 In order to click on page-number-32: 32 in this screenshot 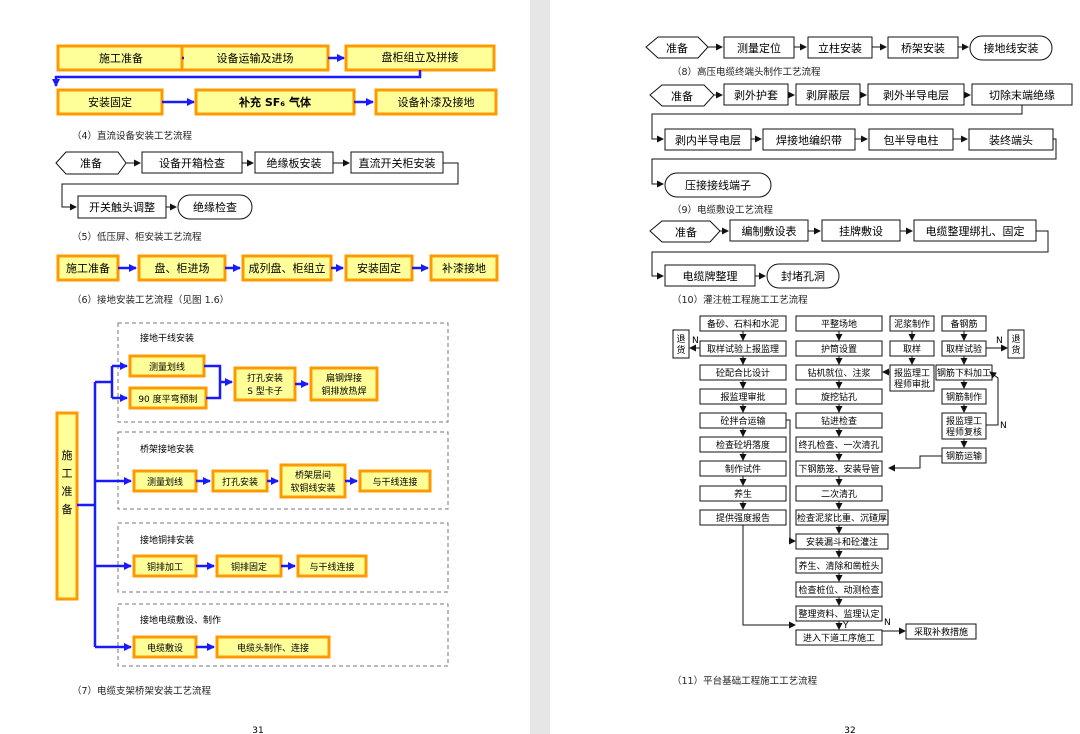, I will do `click(849, 730)`.